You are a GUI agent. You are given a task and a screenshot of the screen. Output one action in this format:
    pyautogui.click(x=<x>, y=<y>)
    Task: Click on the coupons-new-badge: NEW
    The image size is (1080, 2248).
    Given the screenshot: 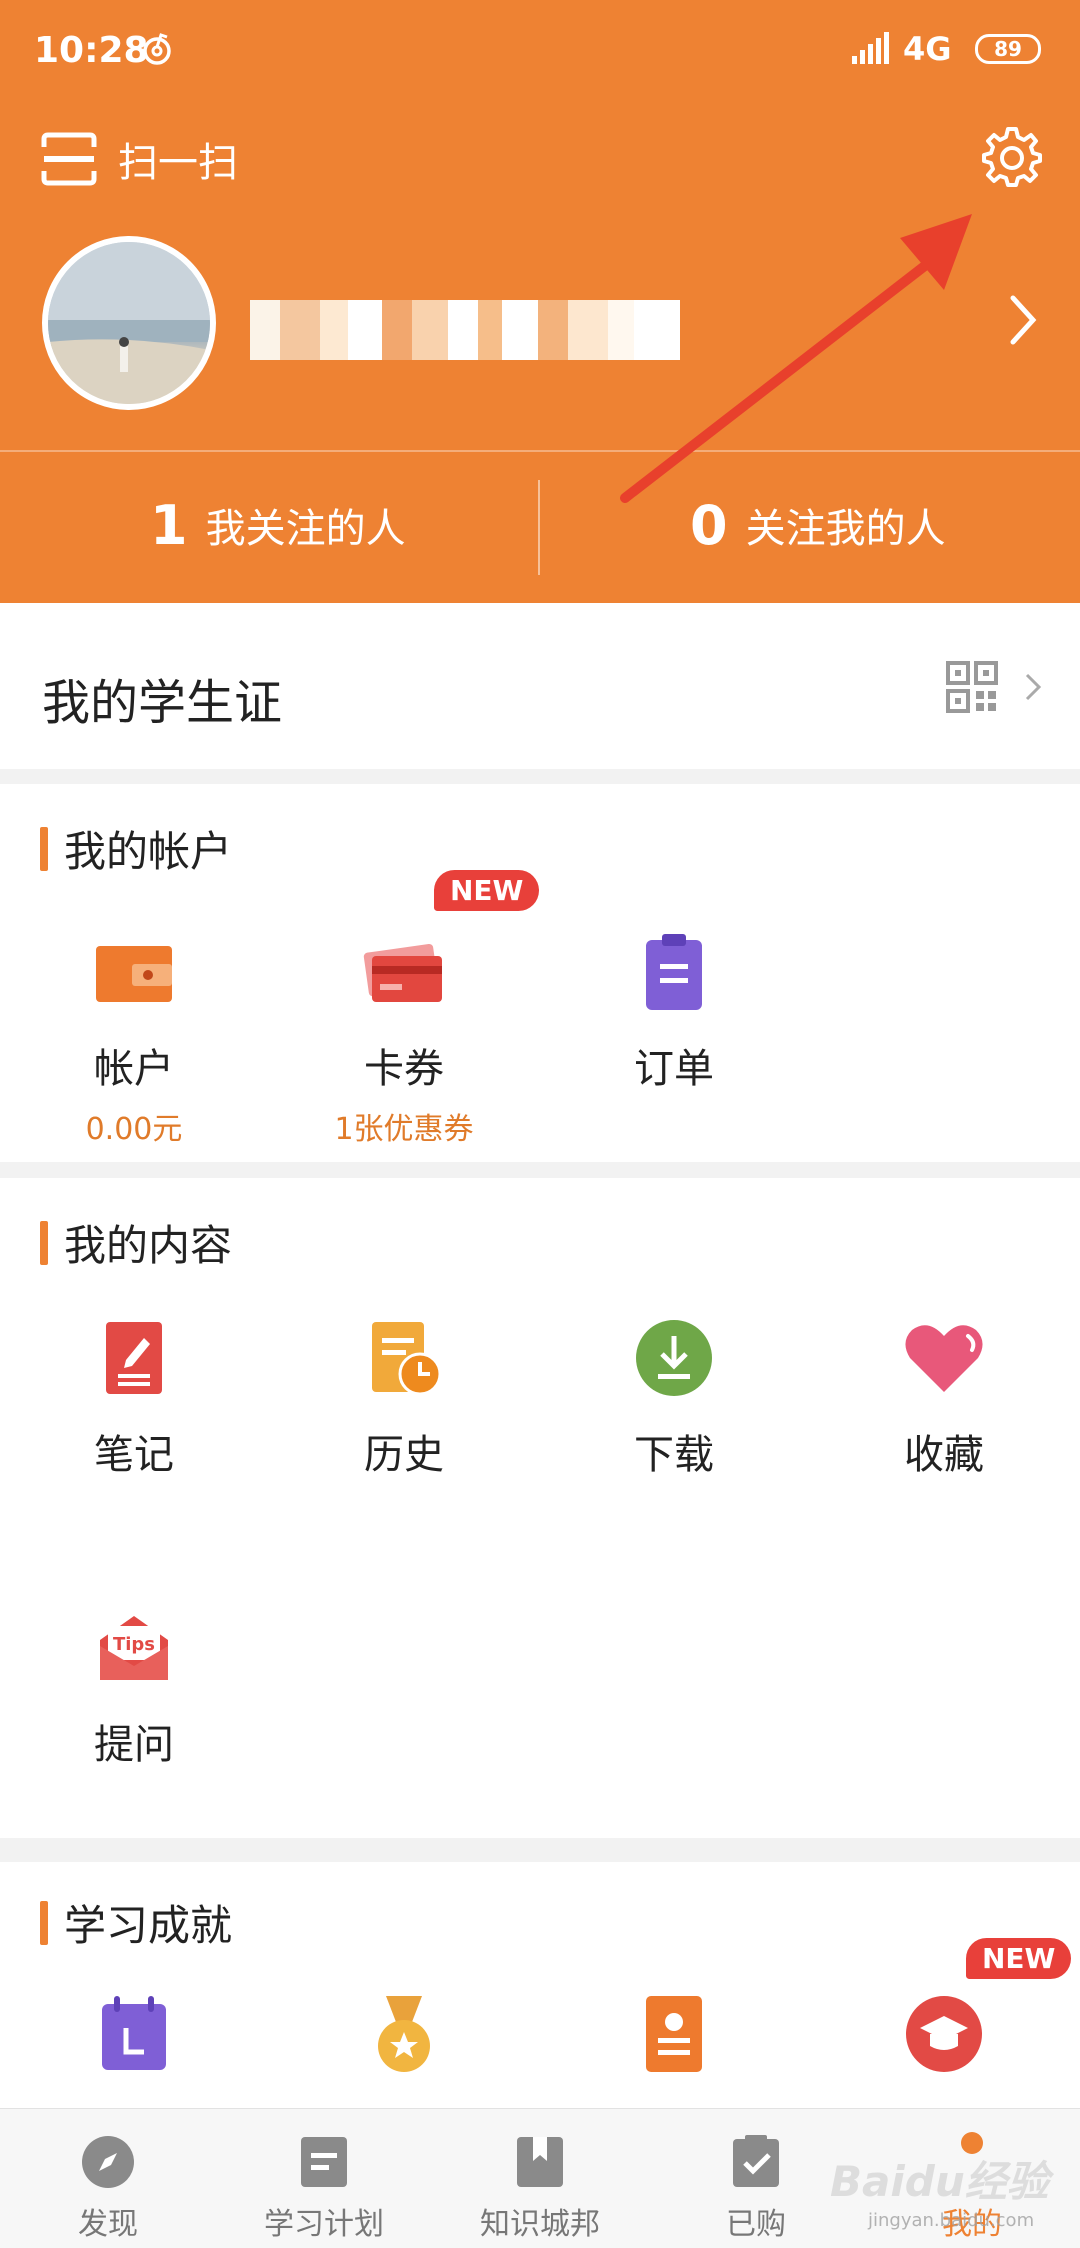 What is the action you would take?
    pyautogui.click(x=487, y=890)
    